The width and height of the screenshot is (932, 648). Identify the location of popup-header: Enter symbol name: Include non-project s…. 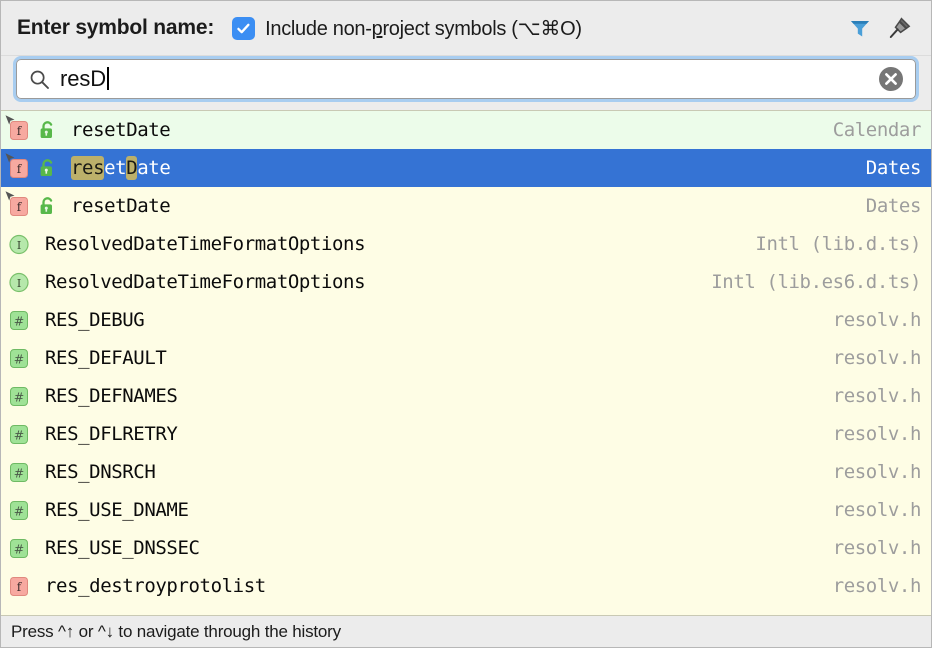
(466, 28).